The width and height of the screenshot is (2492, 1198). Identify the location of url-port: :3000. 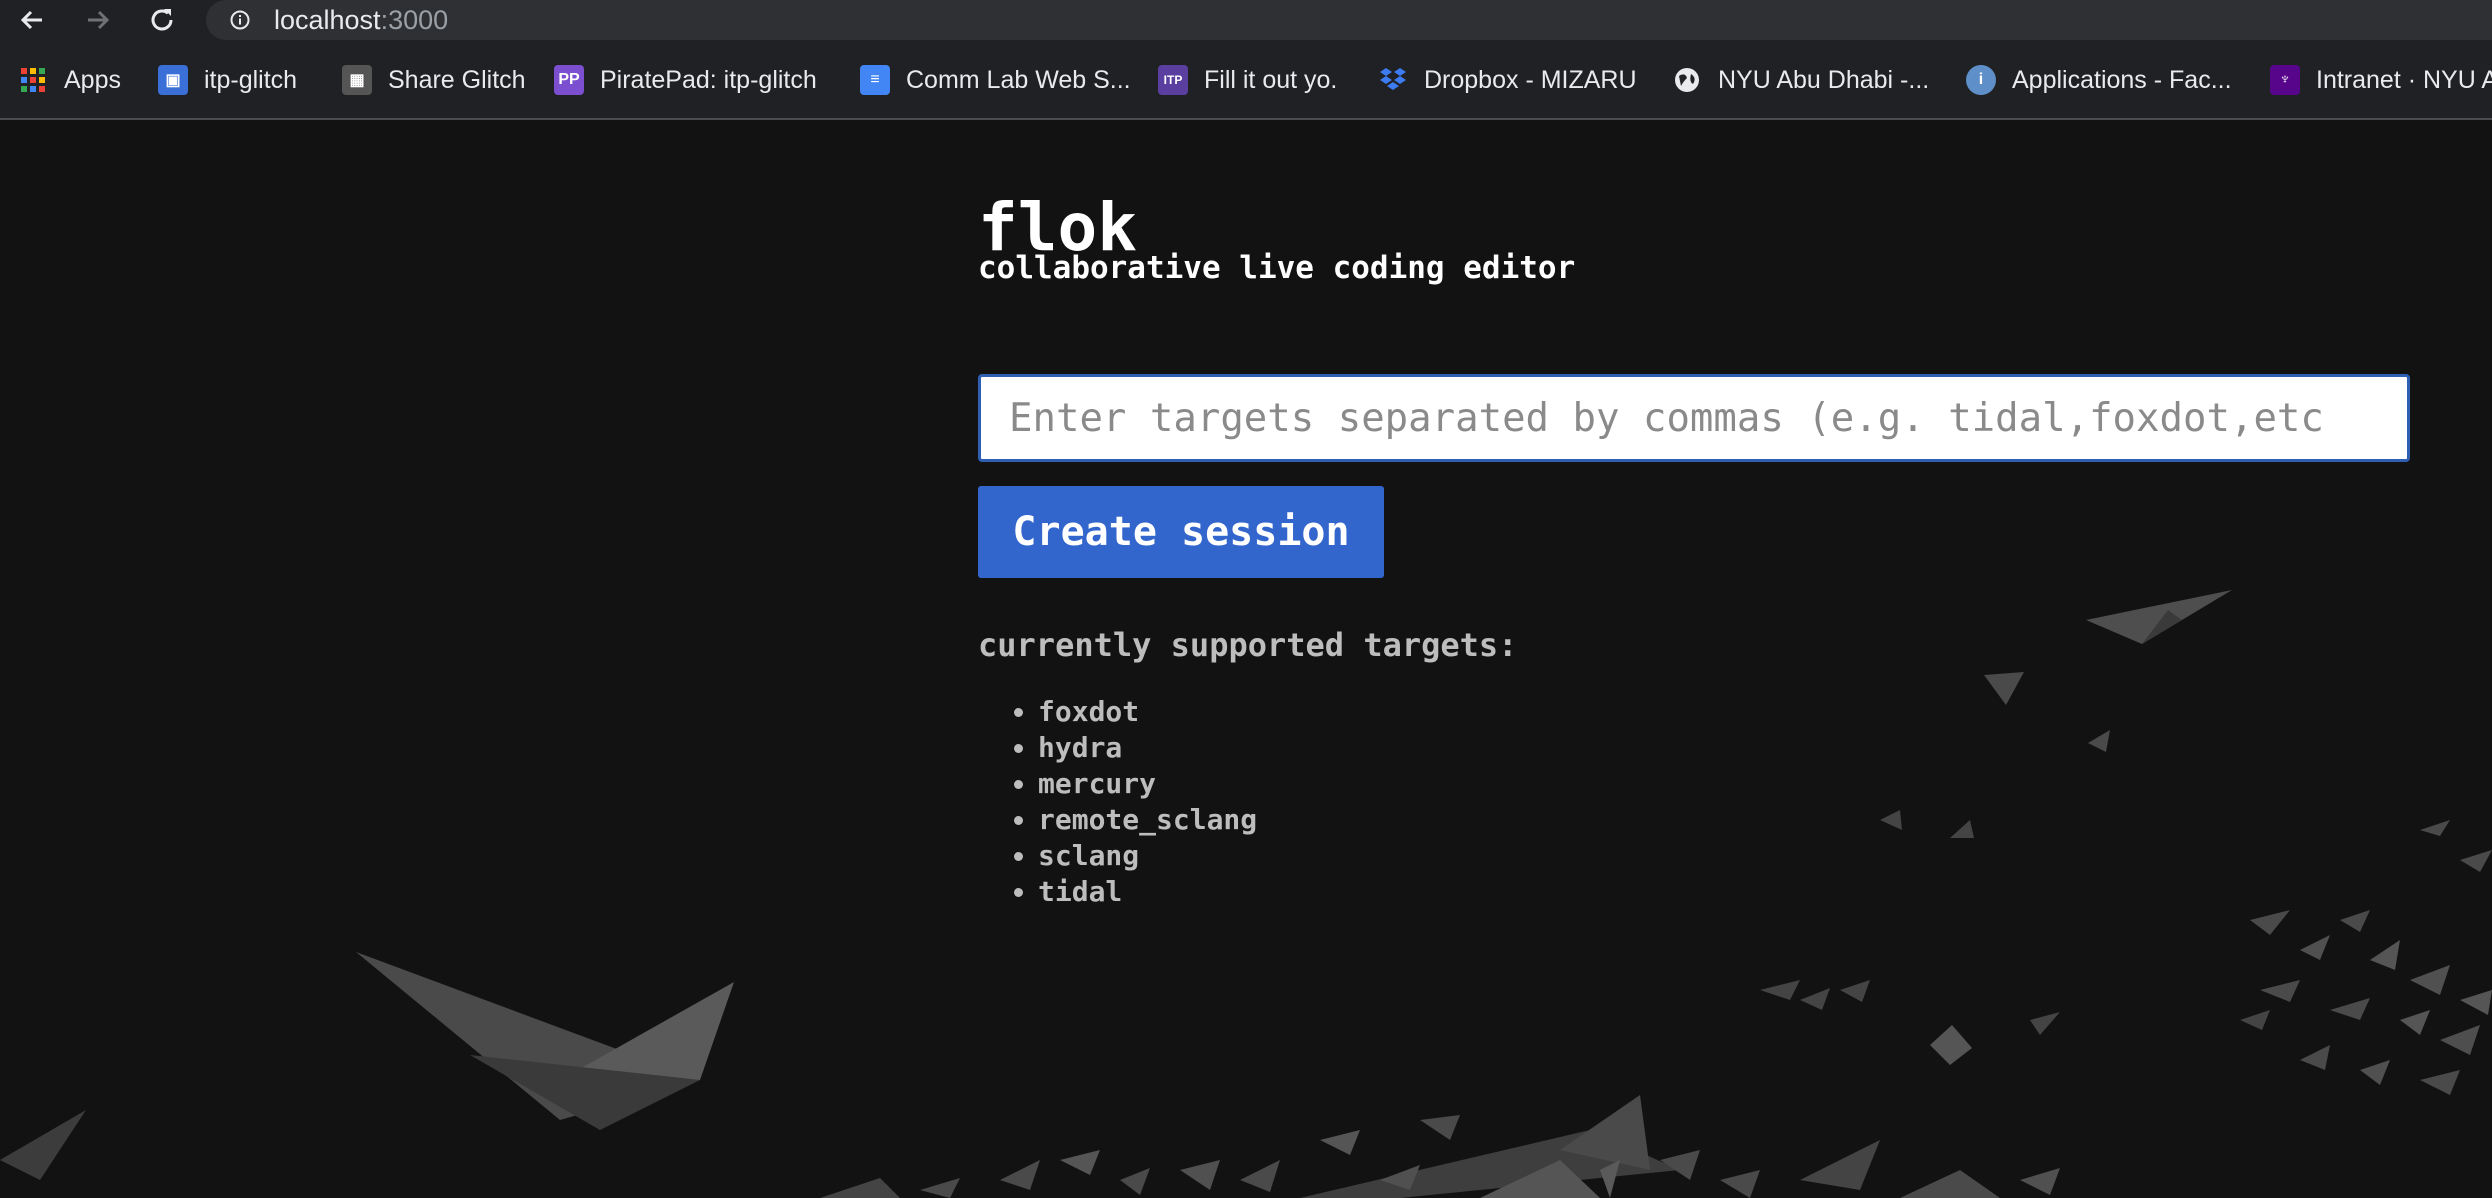
(414, 20).